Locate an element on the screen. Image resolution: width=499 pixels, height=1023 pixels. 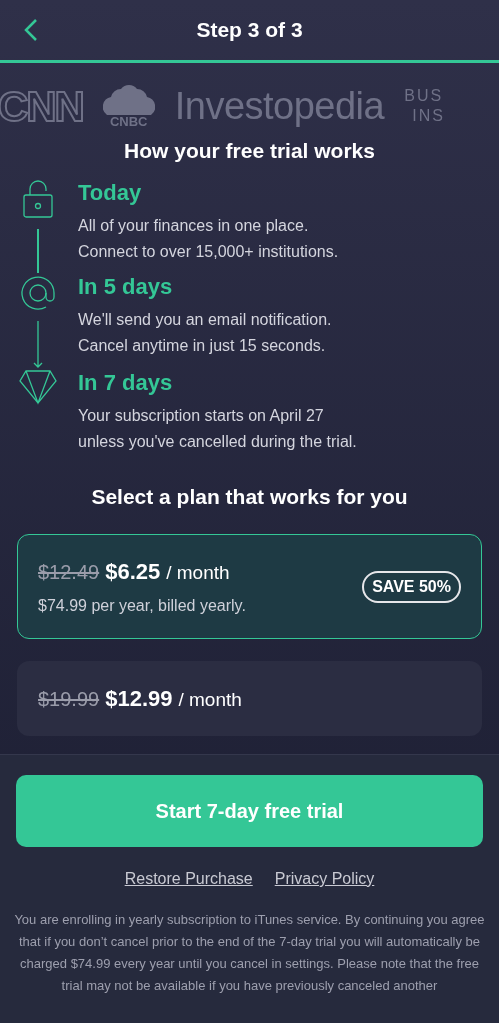
padlock-icon is located at coordinates (38, 198).